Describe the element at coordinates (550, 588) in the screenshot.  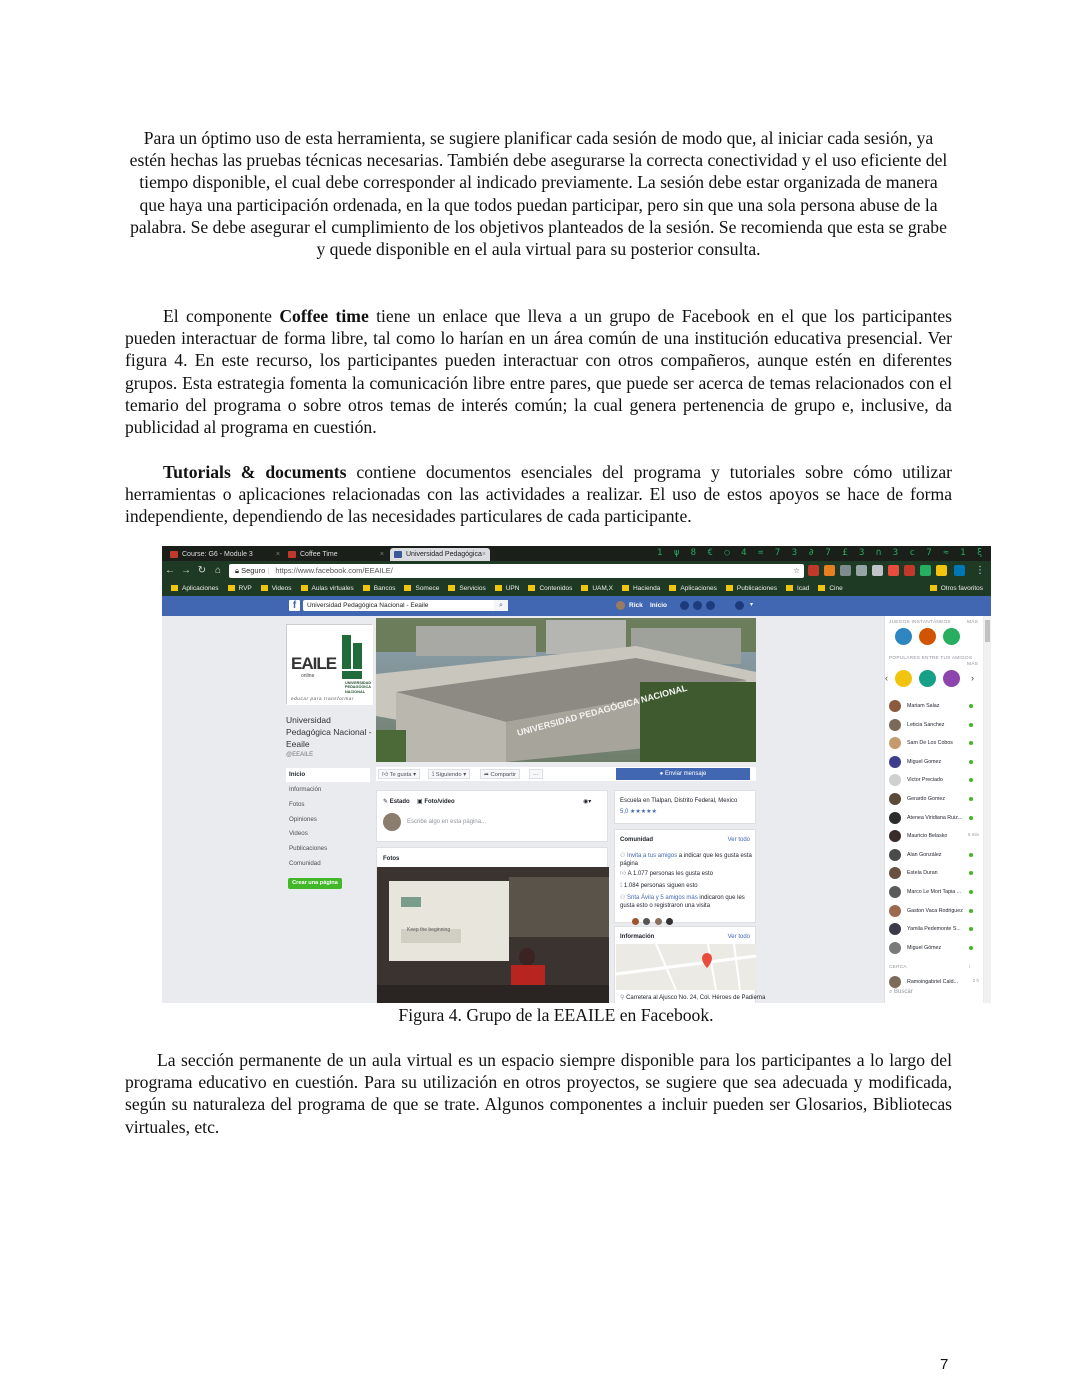
I see `bookmark-item: Contenidos` at that location.